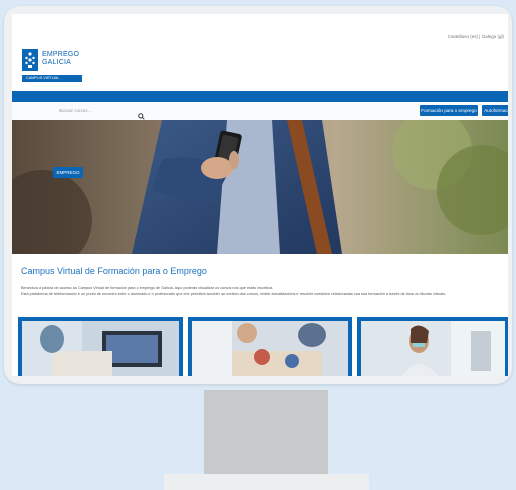 The image size is (516, 490). I want to click on course-cards, so click(262, 346).